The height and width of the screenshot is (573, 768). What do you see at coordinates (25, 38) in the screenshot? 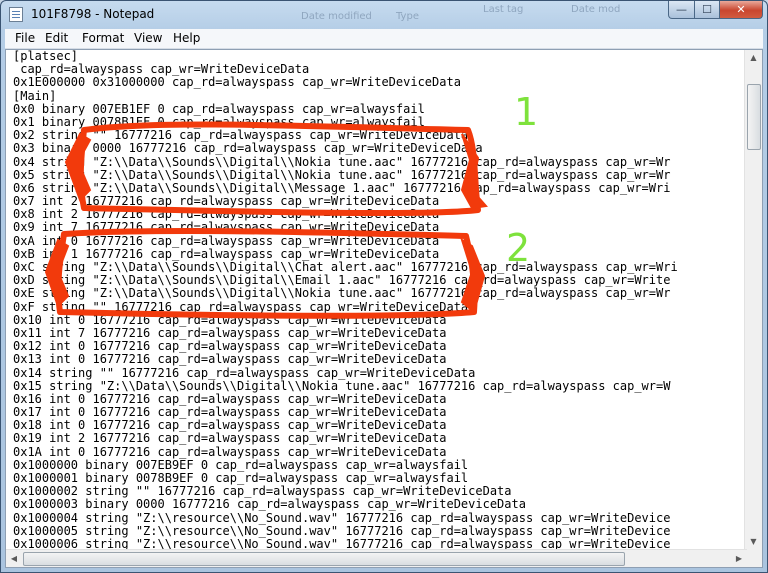
I see `menu-file: File` at bounding box center [25, 38].